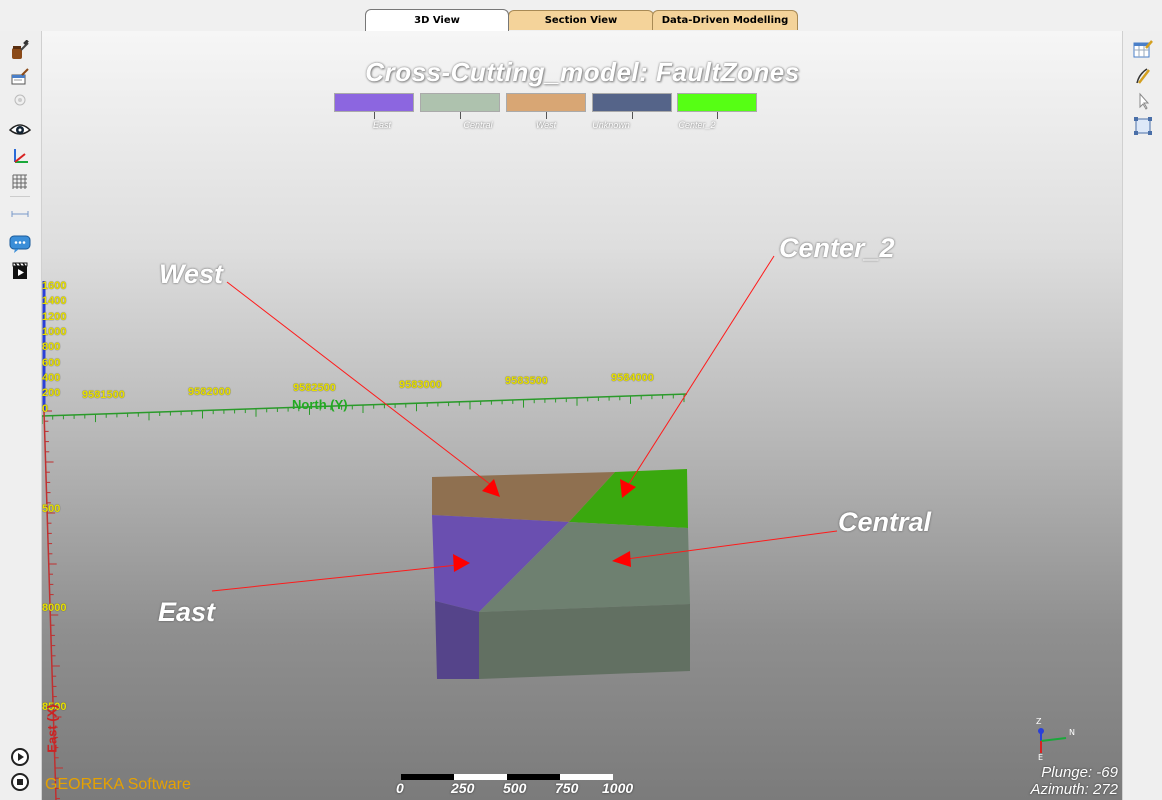 The image size is (1162, 800). I want to click on scale-label: 1000, so click(618, 788).